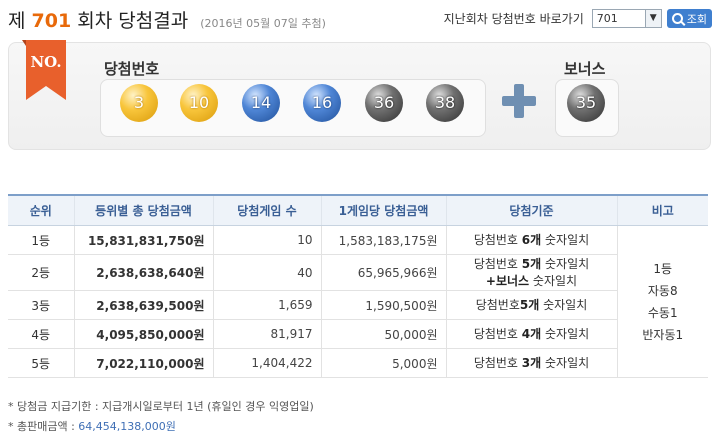 Image resolution: width=720 pixels, height=437 pixels. Describe the element at coordinates (261, 103) in the screenshot. I see `ball-3: 14` at that location.